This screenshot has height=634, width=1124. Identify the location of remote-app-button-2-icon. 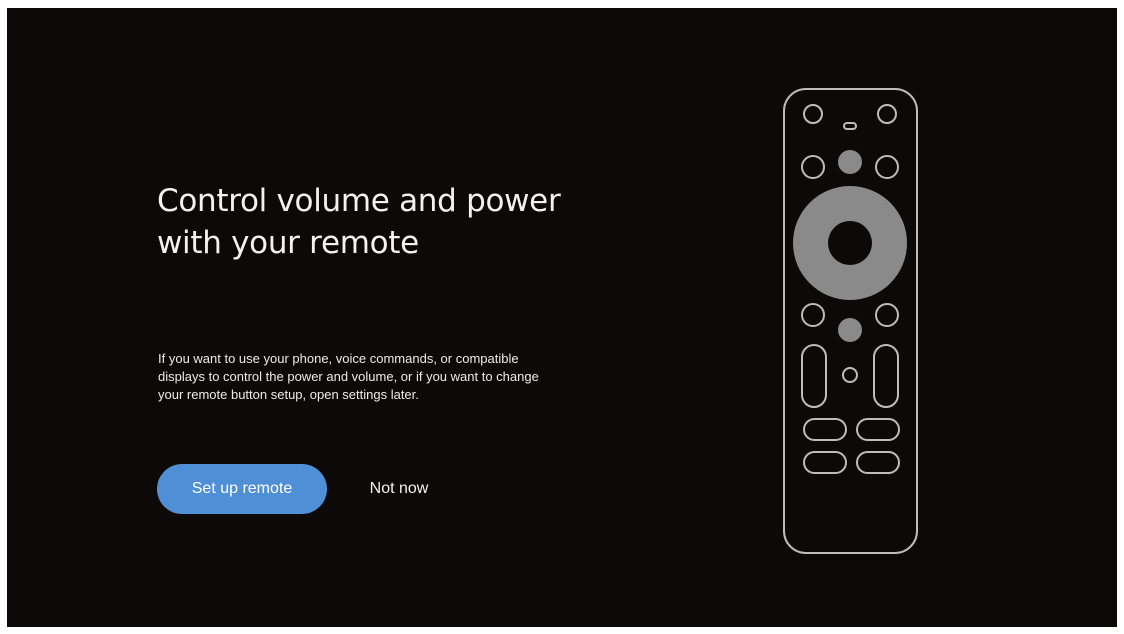
(878, 429).